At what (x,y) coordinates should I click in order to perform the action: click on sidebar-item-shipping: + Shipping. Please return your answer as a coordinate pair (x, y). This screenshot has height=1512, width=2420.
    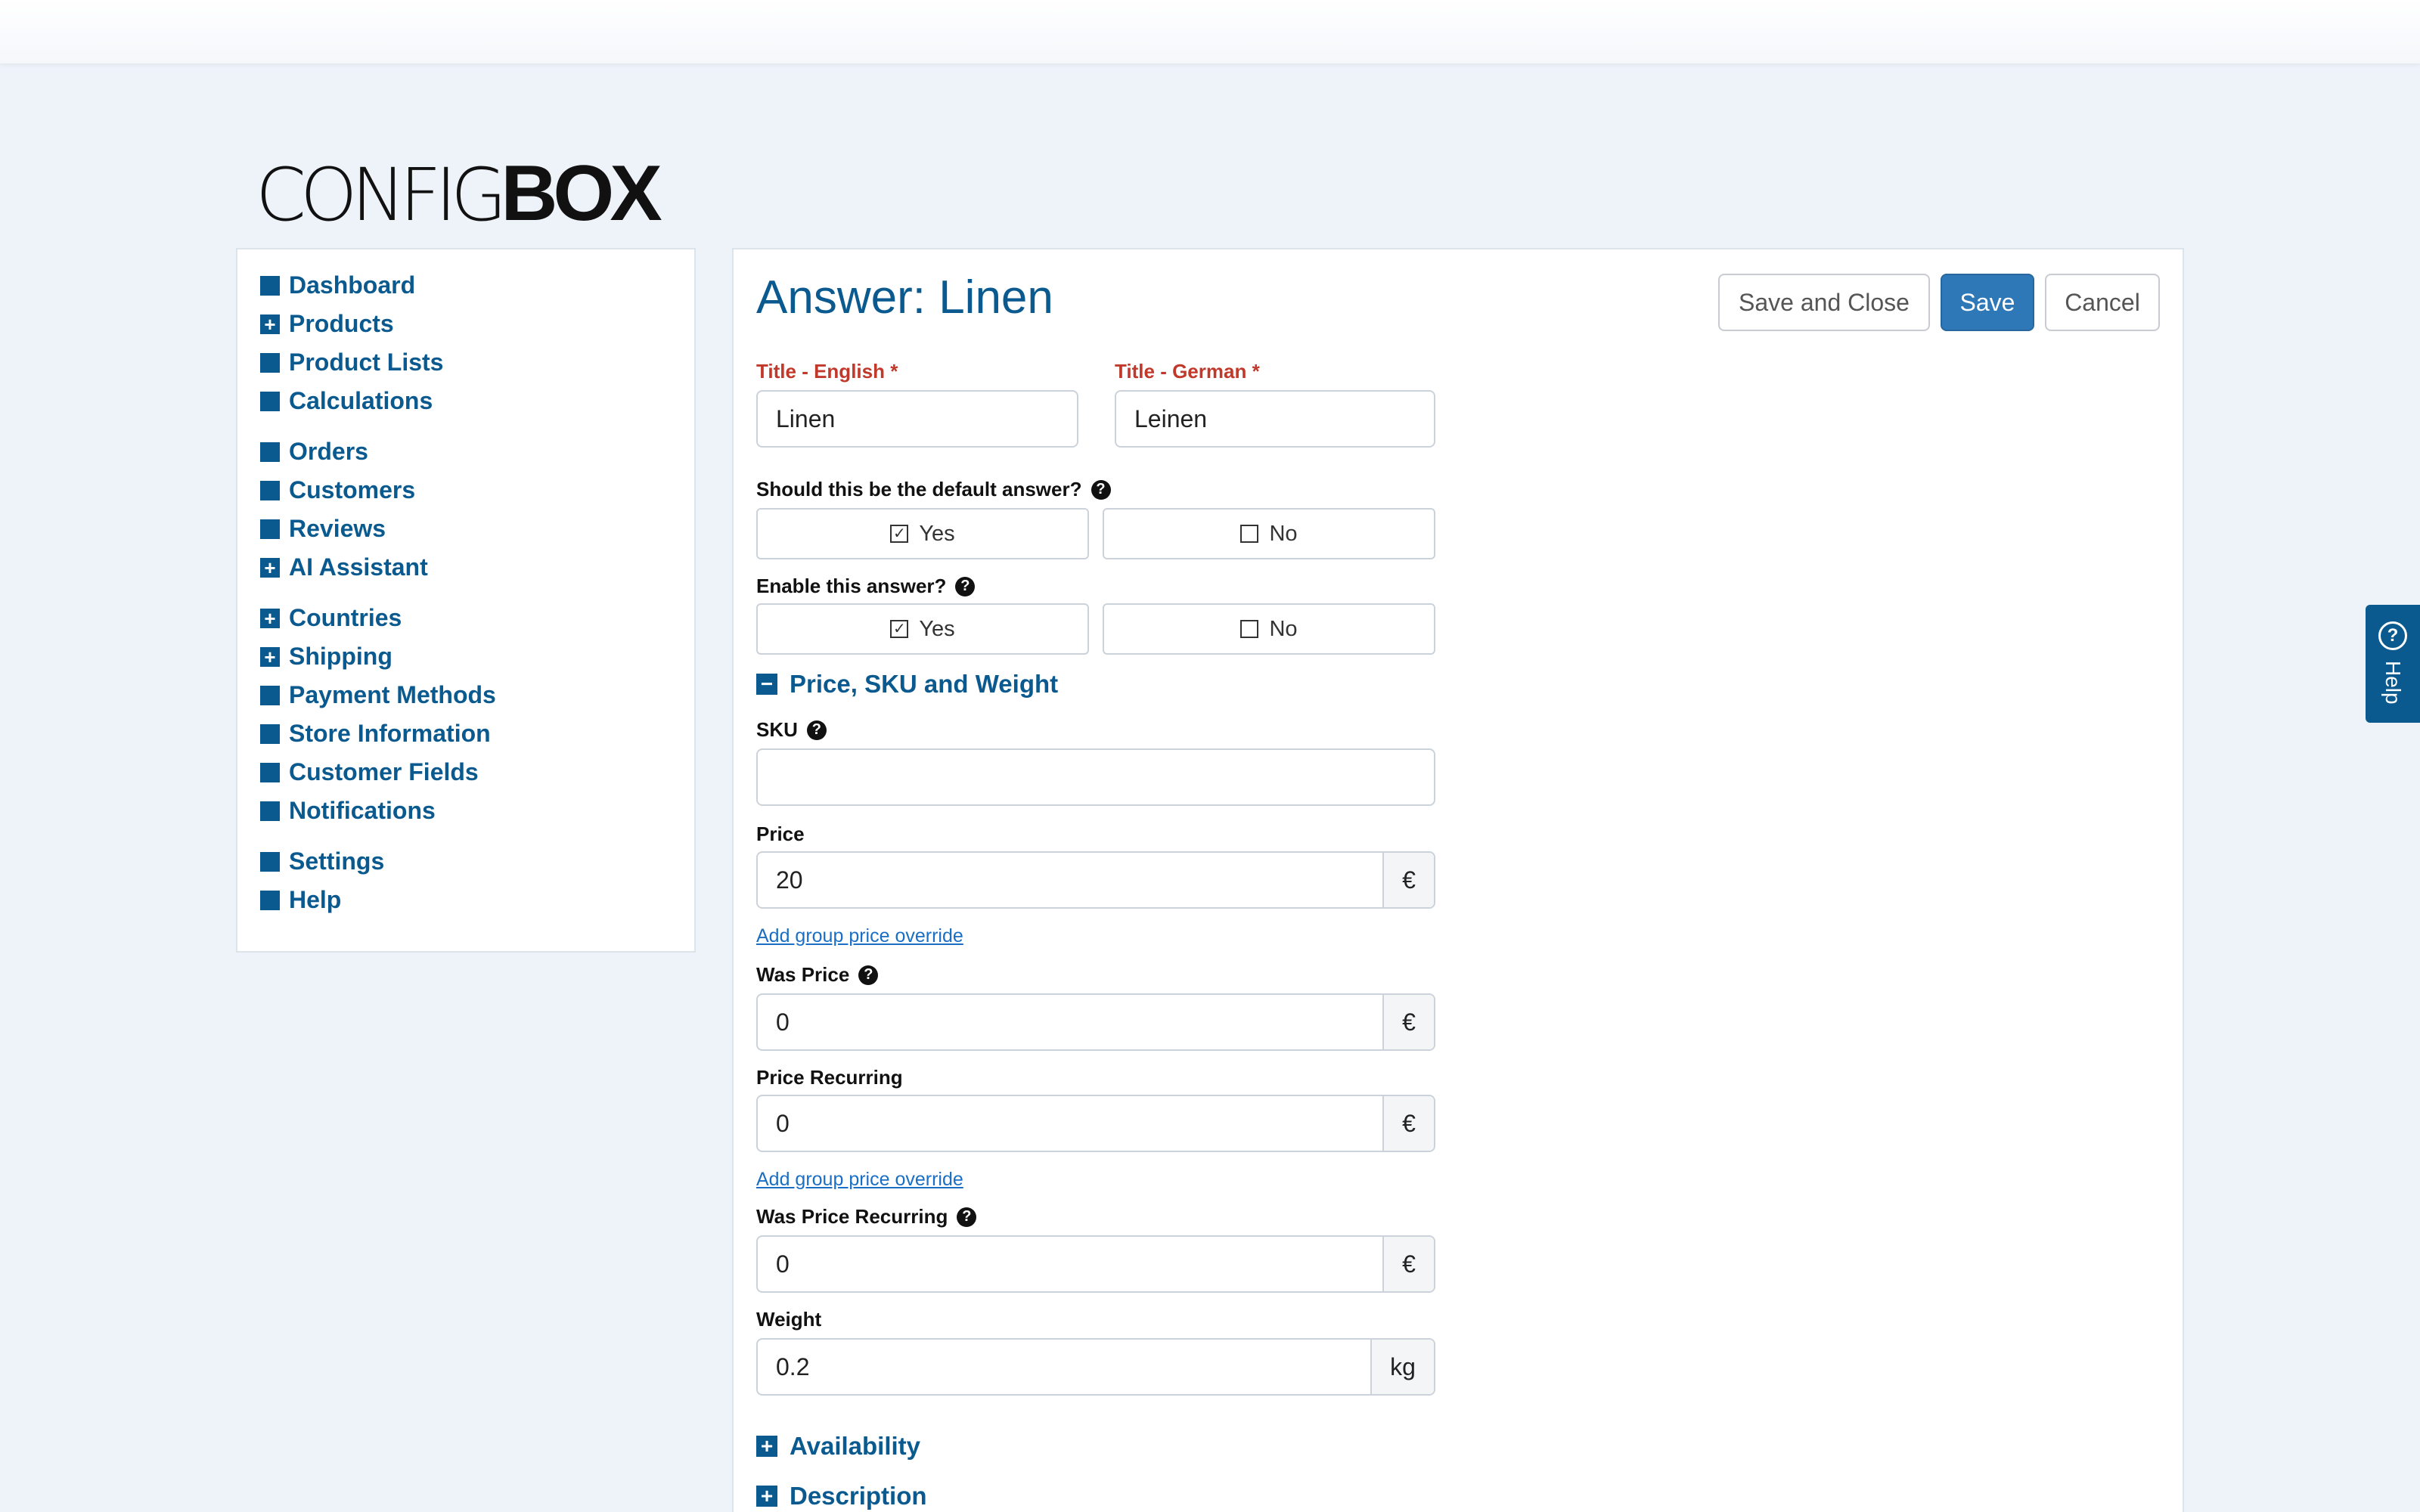
    Looking at the image, I should click on (477, 656).